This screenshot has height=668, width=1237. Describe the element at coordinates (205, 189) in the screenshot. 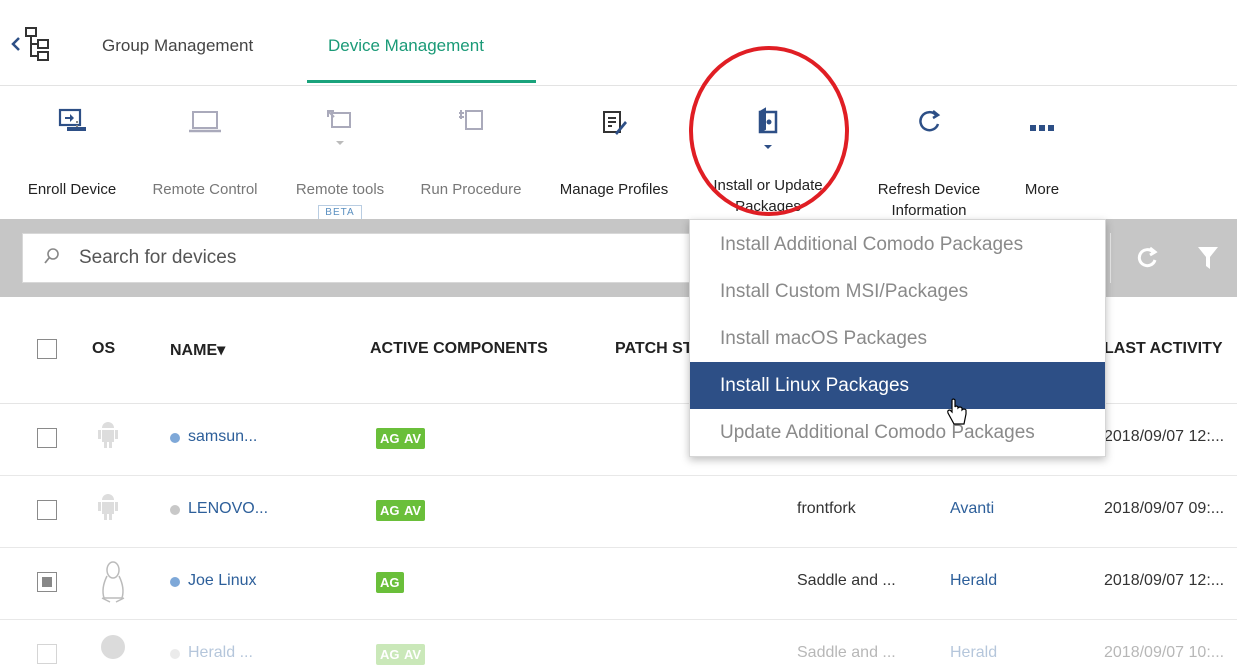

I see `remote-control-label: Remote Control` at that location.